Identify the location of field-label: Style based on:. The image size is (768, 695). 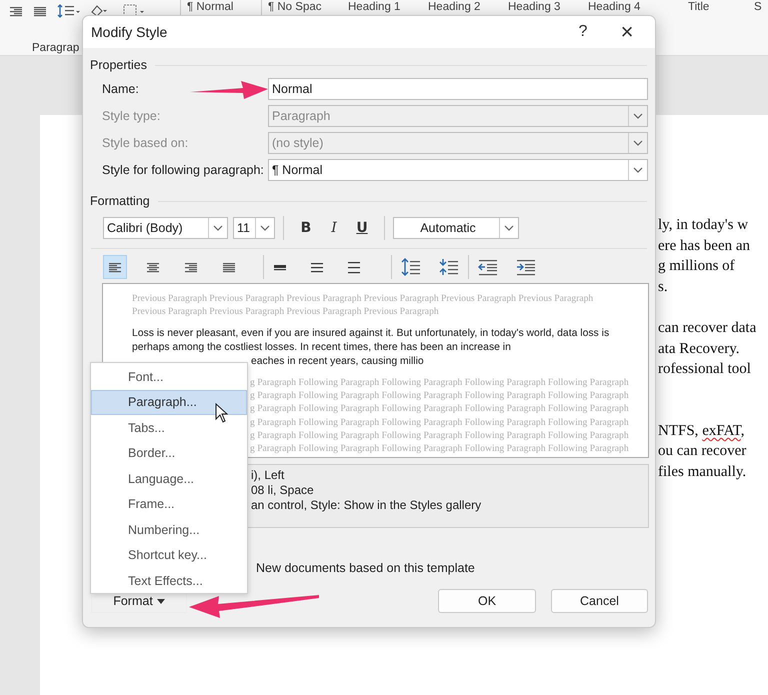
(145, 143).